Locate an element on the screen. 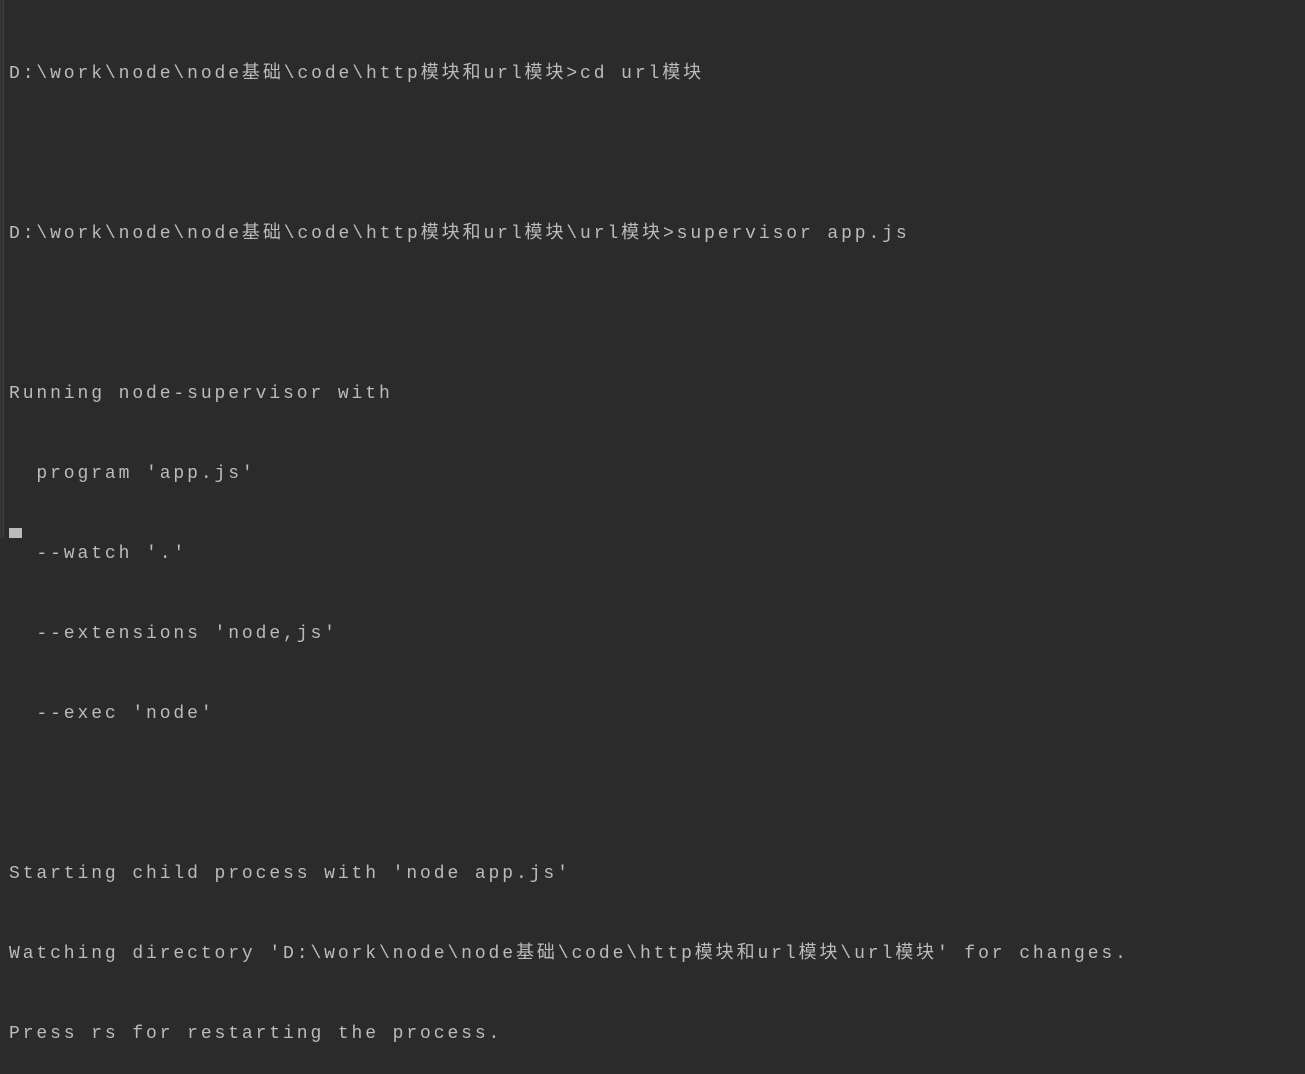 The height and width of the screenshot is (1074, 1305). terminal-line: Press rs for restarting the process. is located at coordinates (256, 1034).